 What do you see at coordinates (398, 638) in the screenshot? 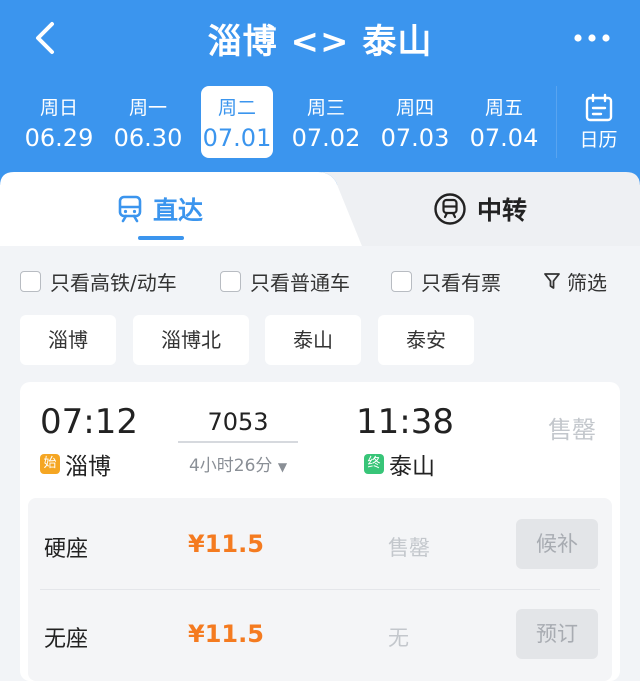
I see `seat-availability-standing: 无` at bounding box center [398, 638].